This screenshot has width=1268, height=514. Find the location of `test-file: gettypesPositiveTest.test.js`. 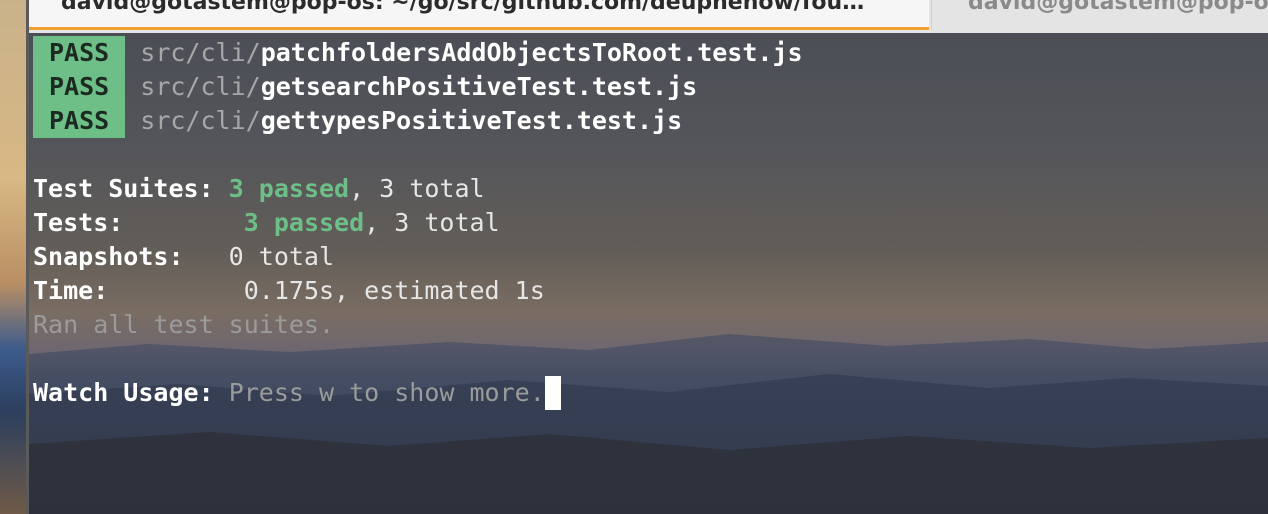

test-file: gettypesPositiveTest.test.js is located at coordinates (471, 120).